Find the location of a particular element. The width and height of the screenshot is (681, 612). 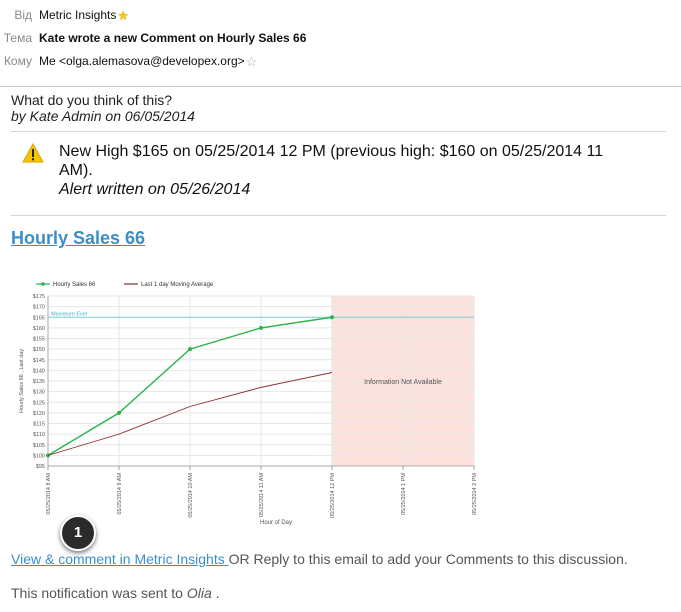

from-row: Від Metric Insights★ is located at coordinates (340, 15).